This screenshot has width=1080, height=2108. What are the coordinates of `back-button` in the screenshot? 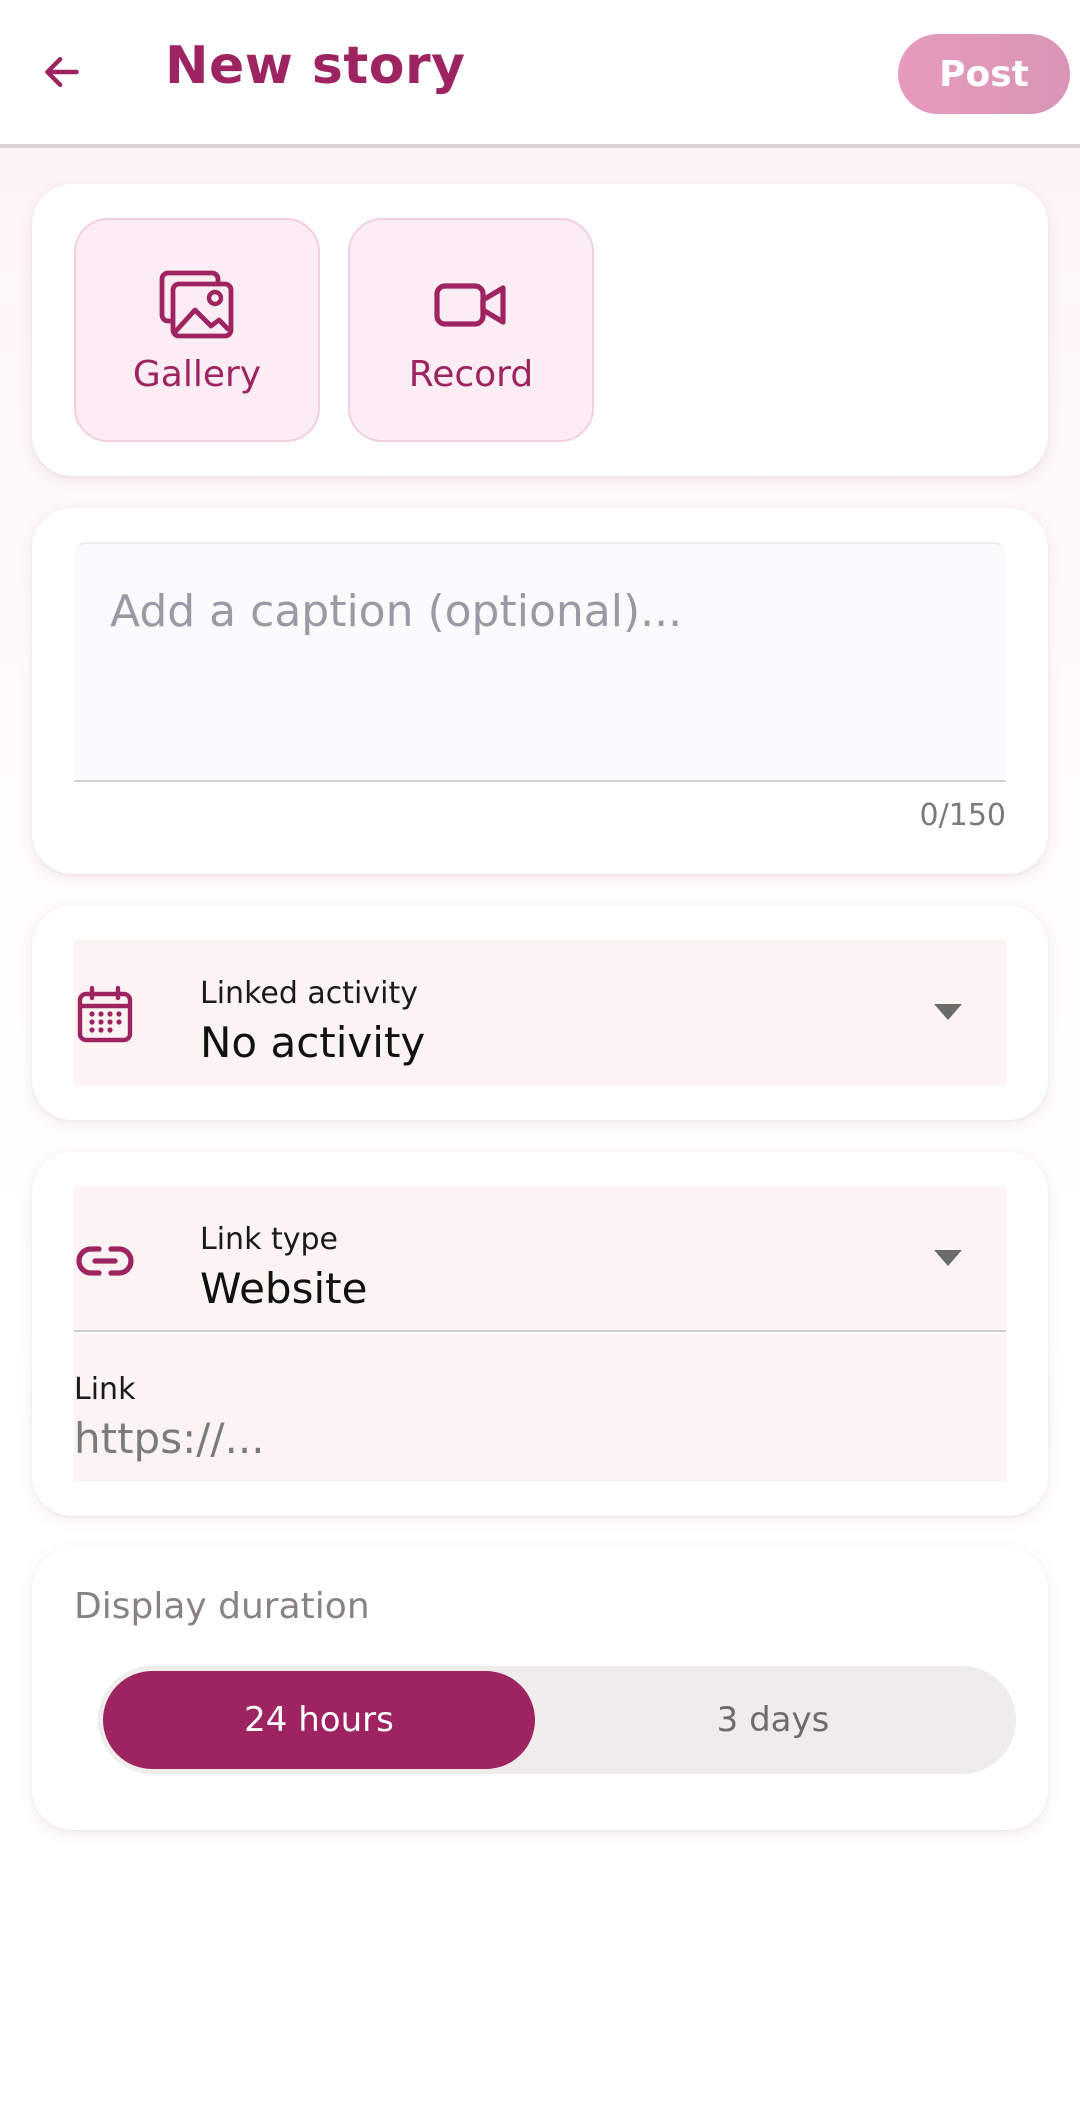 It's located at (62, 72).